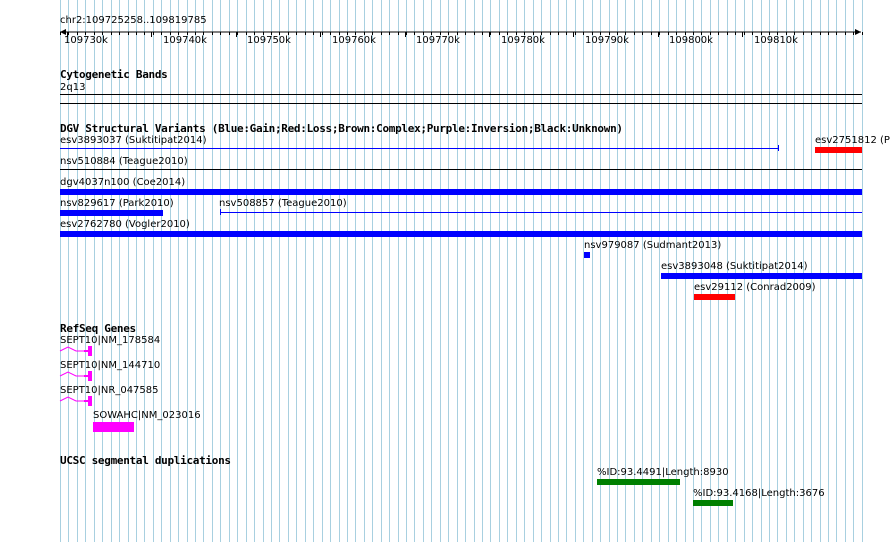  I want to click on ruler-right-arrow-icon, so click(858, 32).